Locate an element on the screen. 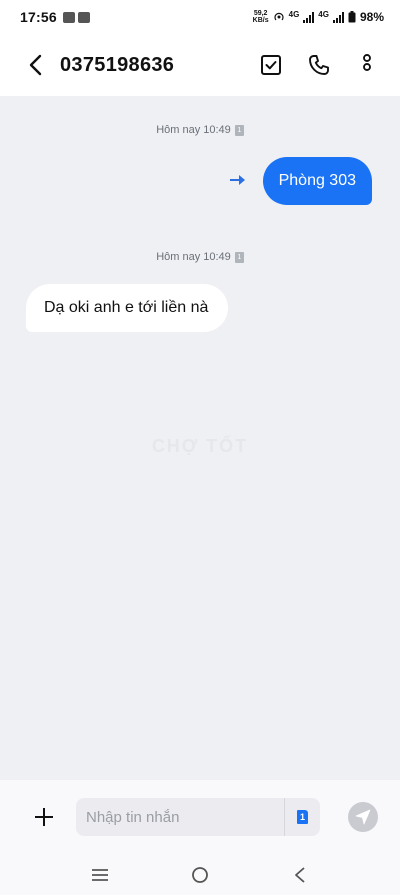 This screenshot has width=400, height=895. system-navigation-bar is located at coordinates (200, 874).